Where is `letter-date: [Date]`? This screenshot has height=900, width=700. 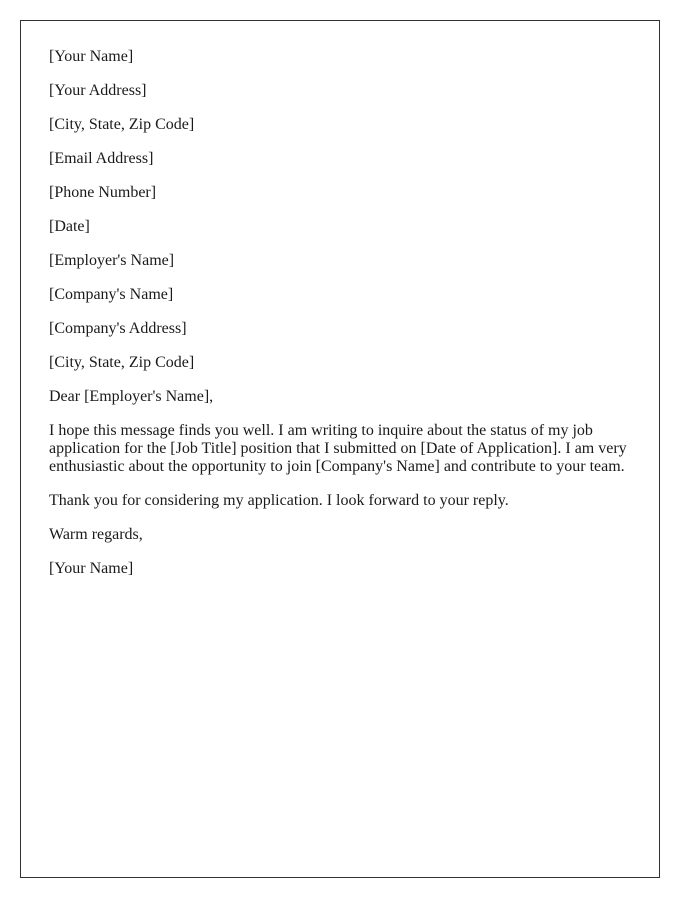 letter-date: [Date] is located at coordinates (69, 226).